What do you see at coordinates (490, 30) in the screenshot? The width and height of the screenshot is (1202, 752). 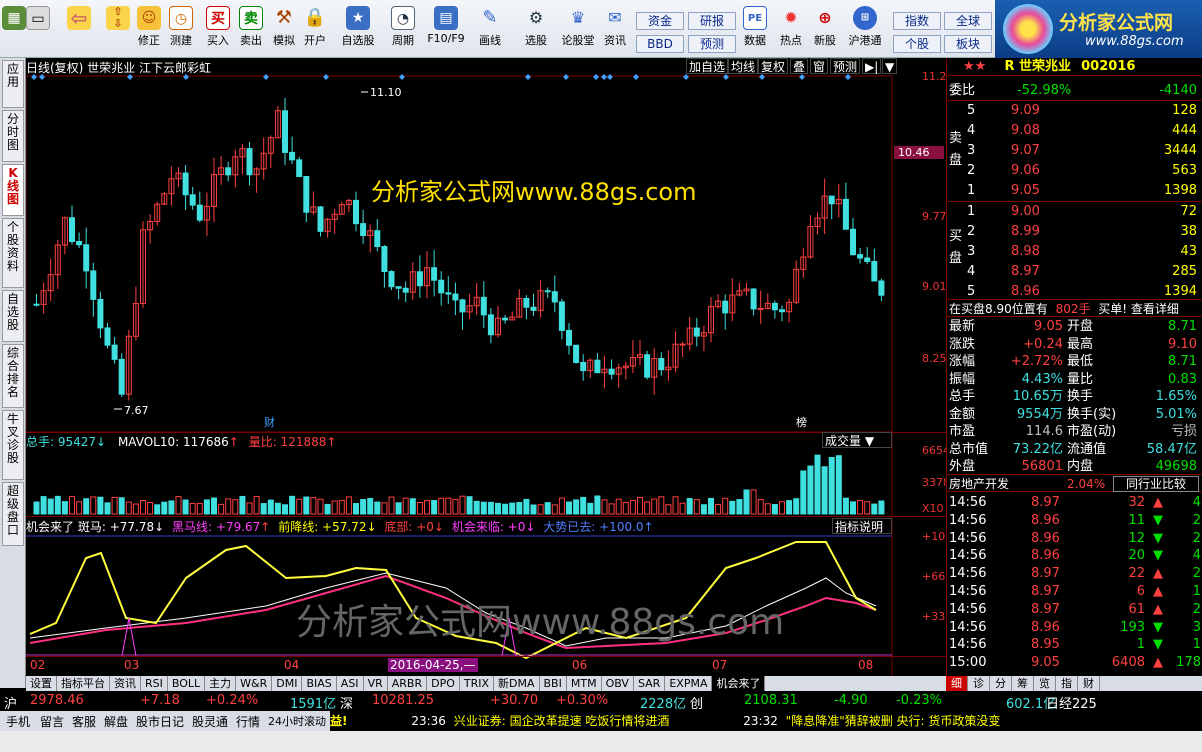 I see `draw-line-button: ✎ 画线` at bounding box center [490, 30].